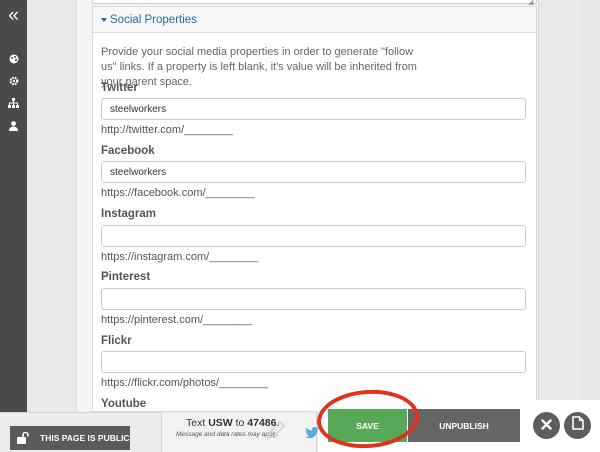 Image resolution: width=600 pixels, height=452 pixels. What do you see at coordinates (276, 432) in the screenshot?
I see `pencil-icon` at bounding box center [276, 432].